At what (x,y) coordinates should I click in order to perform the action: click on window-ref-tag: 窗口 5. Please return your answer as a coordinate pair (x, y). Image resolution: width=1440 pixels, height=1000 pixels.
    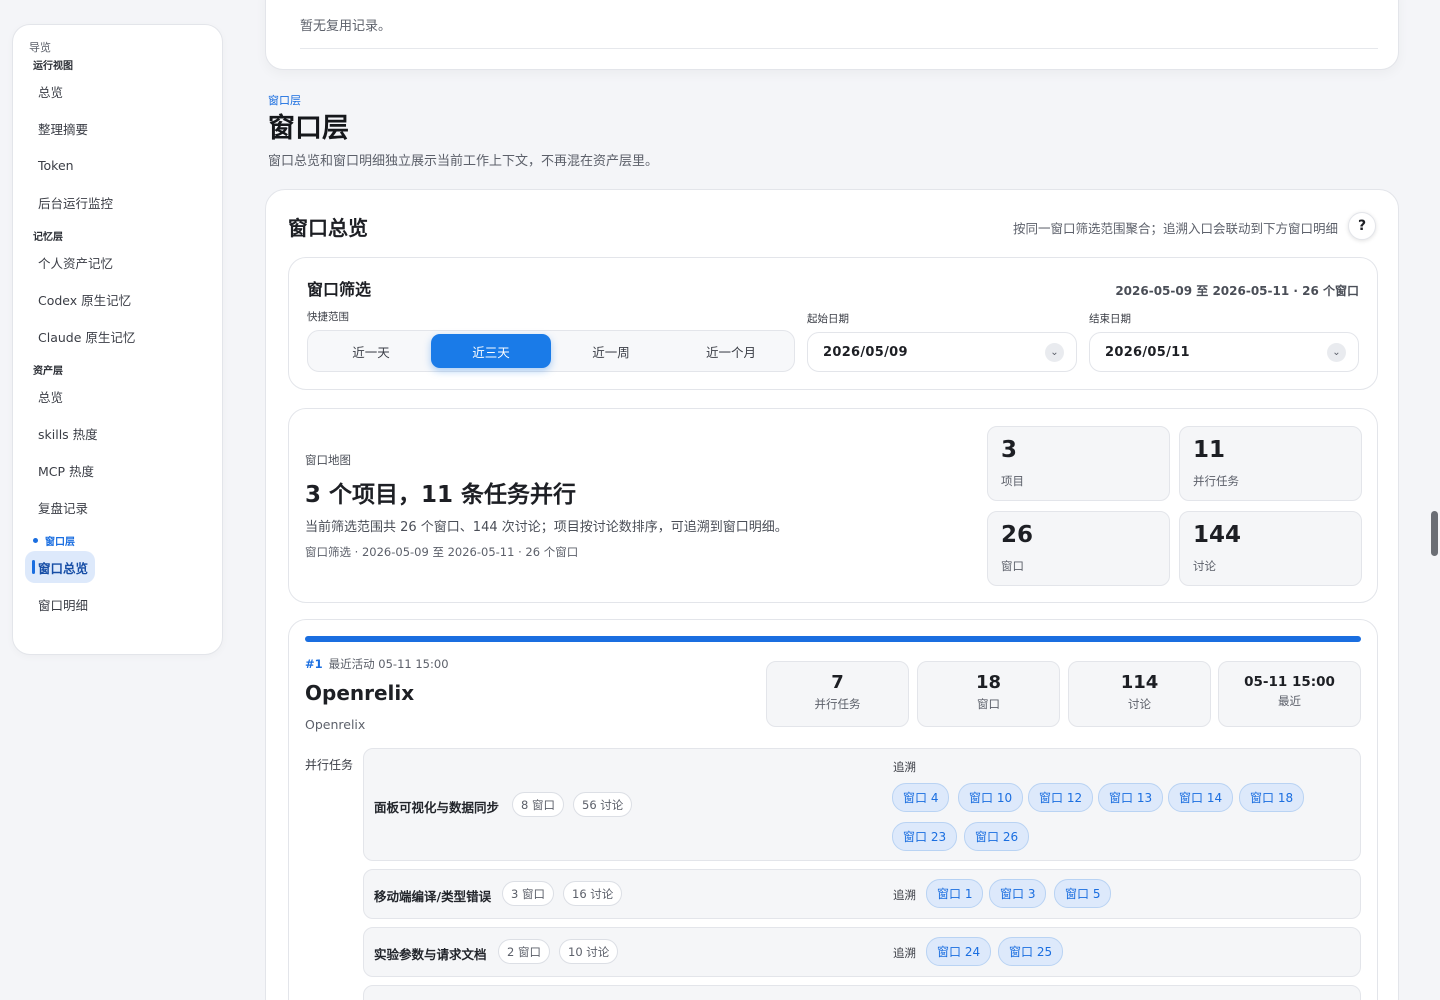
    Looking at the image, I should click on (1083, 893).